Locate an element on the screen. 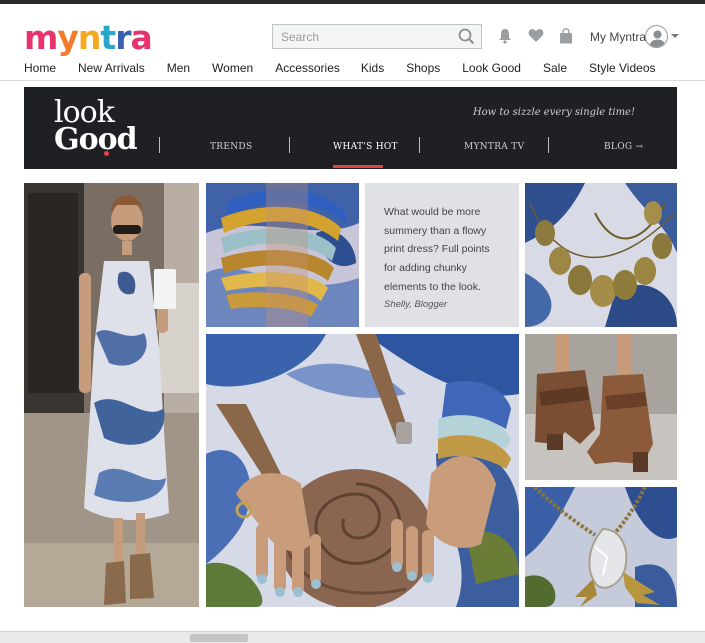  bell-icon is located at coordinates (505, 38).